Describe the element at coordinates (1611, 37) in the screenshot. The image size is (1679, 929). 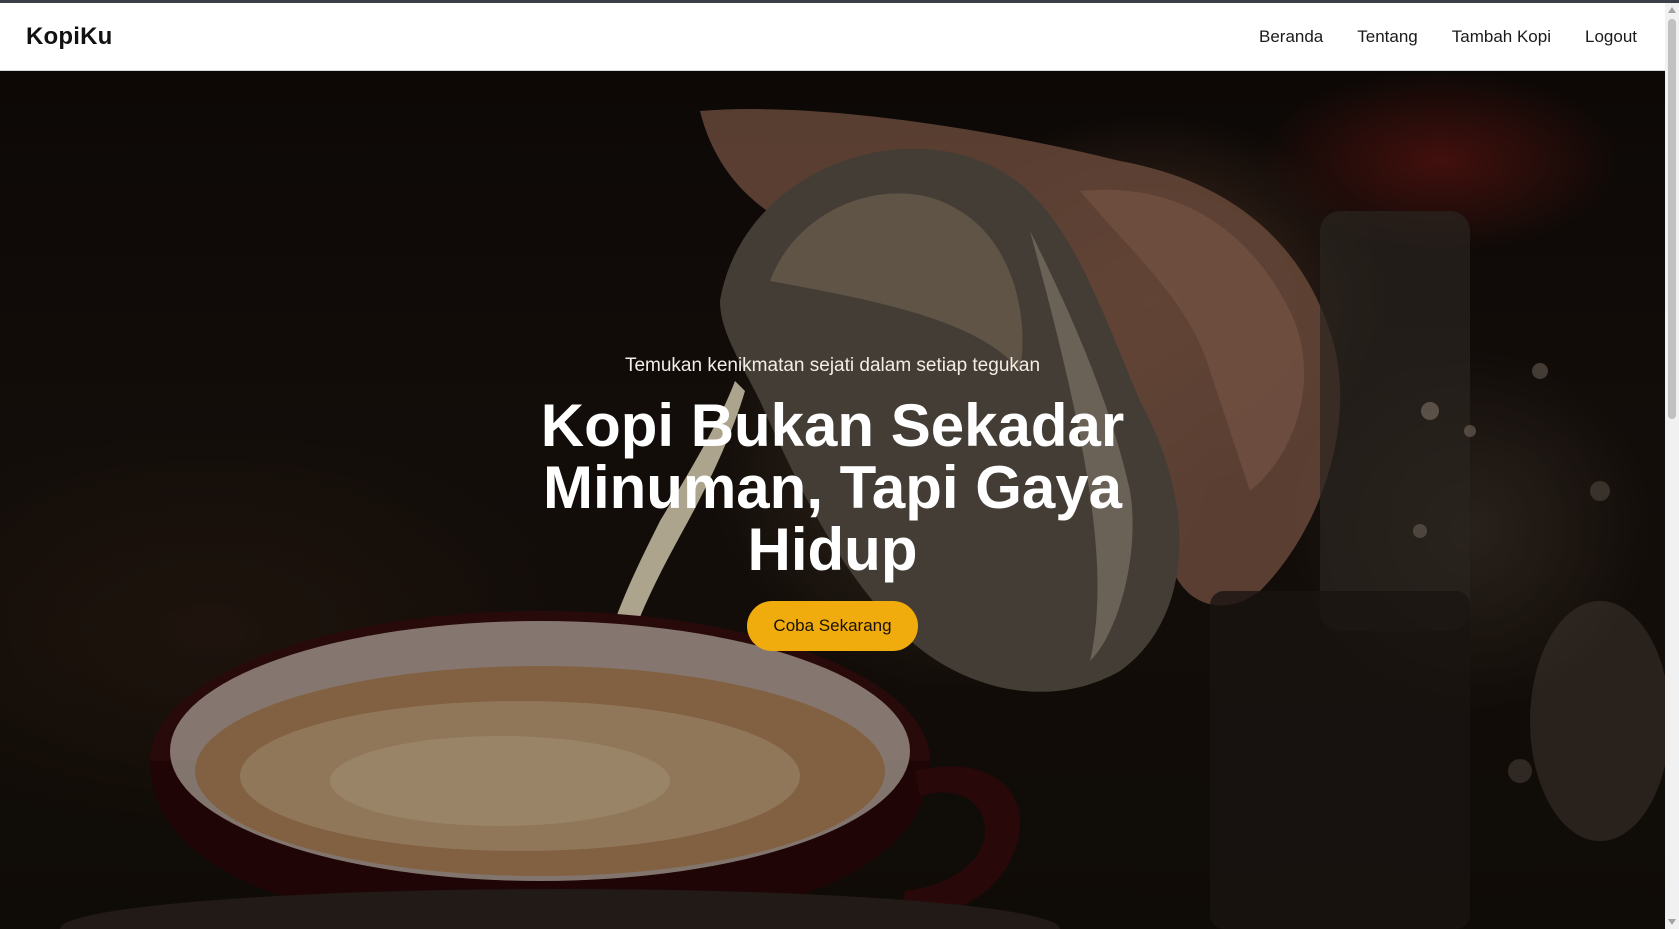
I see `nav-link-logout: Logout` at that location.